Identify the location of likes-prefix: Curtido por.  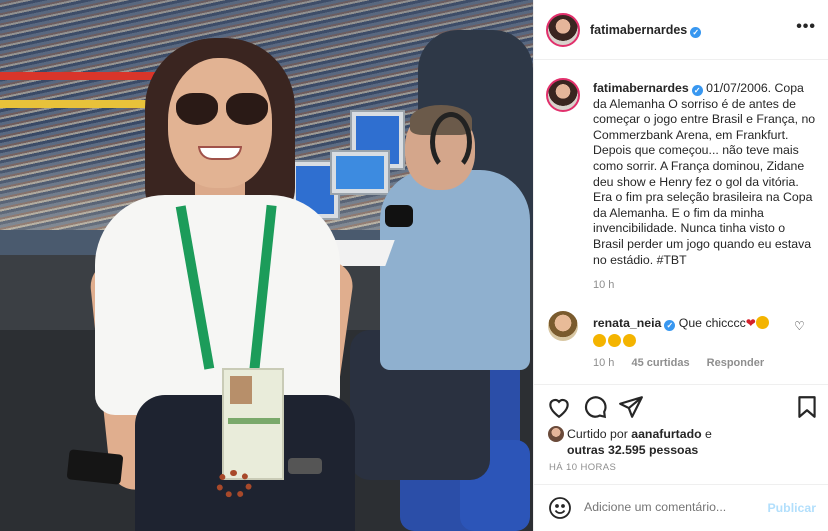
(599, 434).